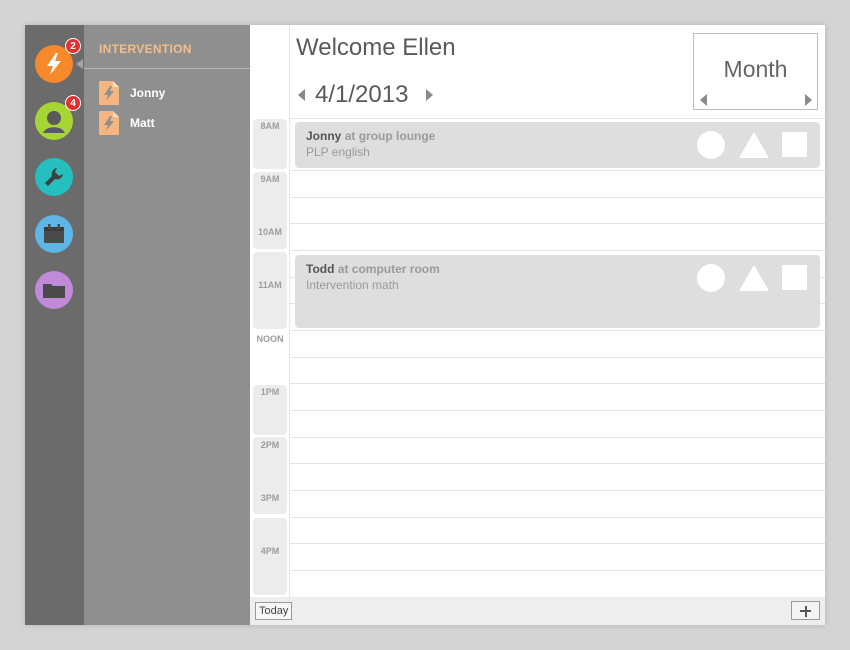 The height and width of the screenshot is (650, 850). I want to click on files-nav-button, so click(54, 290).